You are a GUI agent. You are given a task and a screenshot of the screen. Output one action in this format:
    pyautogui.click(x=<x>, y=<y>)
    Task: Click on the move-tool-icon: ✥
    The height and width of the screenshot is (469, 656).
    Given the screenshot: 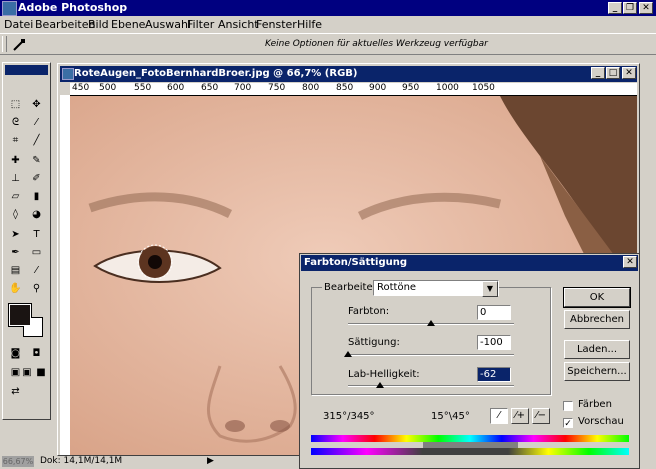 What is the action you would take?
    pyautogui.click(x=36, y=105)
    